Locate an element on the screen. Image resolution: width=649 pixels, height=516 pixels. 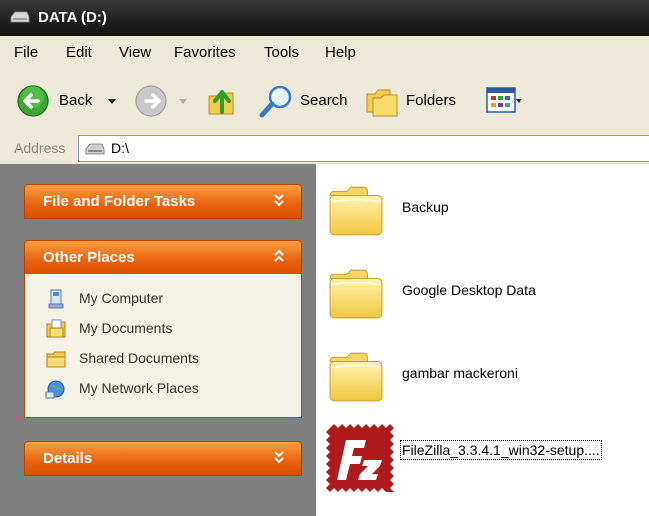
up-folder-icon is located at coordinates (221, 102).